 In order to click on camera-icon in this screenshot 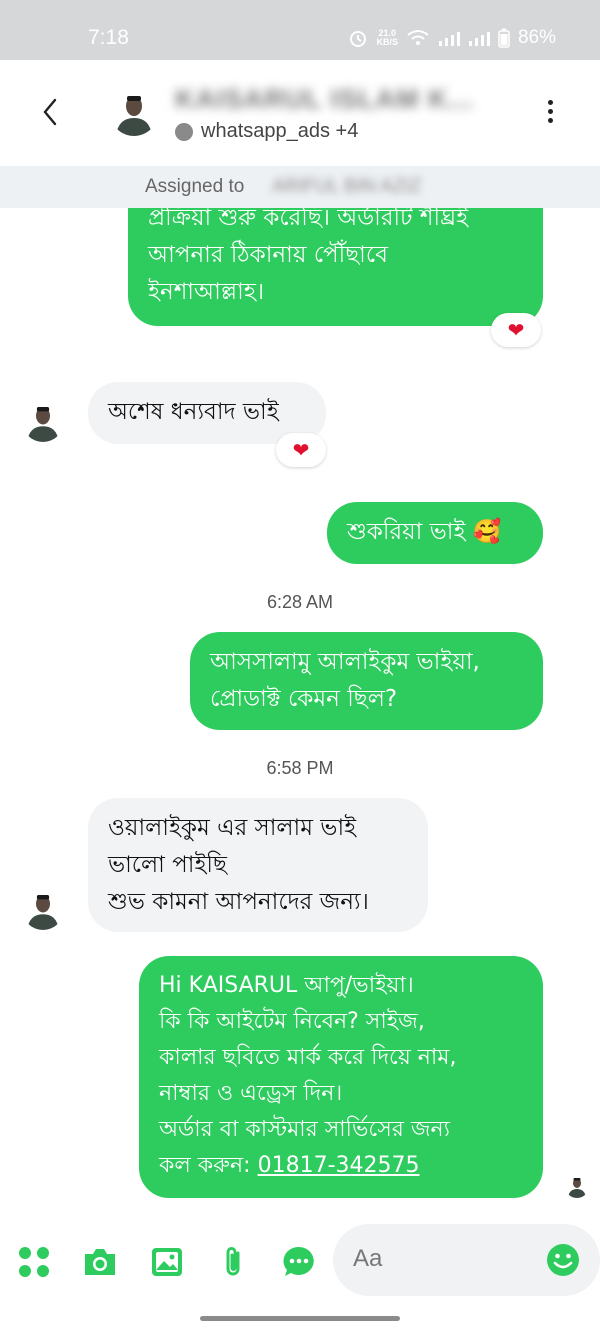, I will do `click(100, 1262)`.